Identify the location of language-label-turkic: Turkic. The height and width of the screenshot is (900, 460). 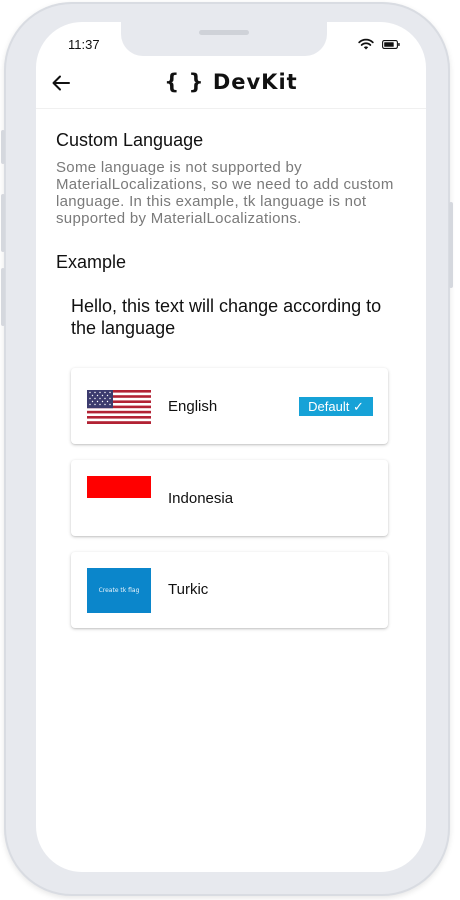
(188, 589).